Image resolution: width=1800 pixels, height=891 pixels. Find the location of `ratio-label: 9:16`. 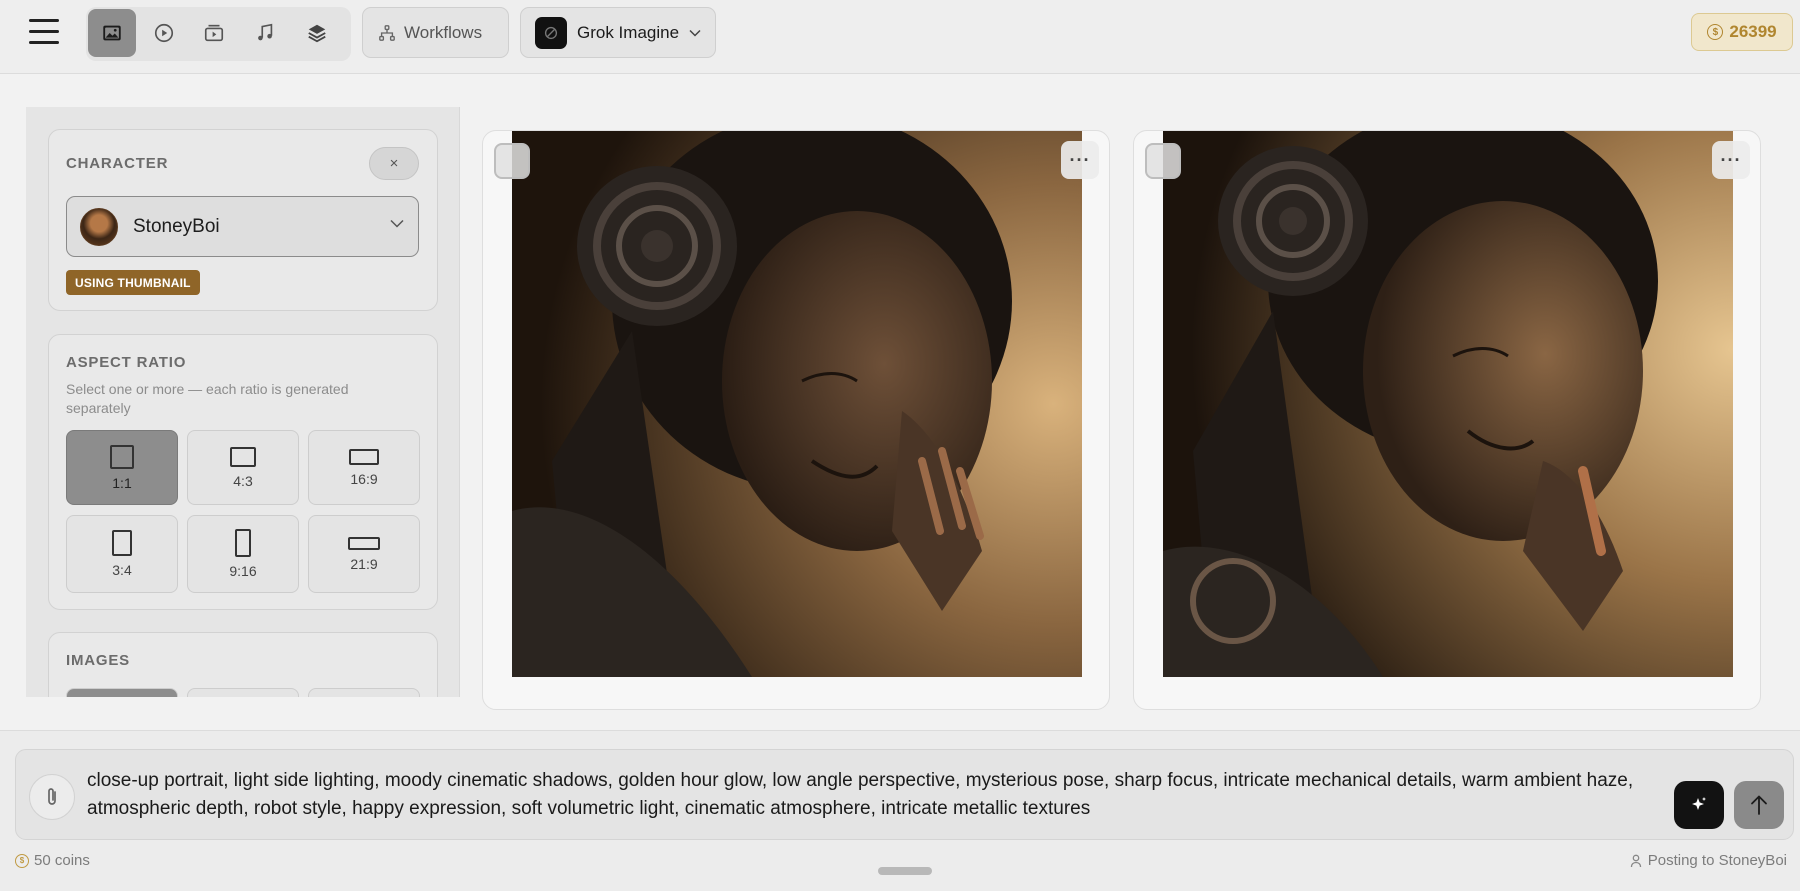

ratio-label: 9:16 is located at coordinates (243, 571).